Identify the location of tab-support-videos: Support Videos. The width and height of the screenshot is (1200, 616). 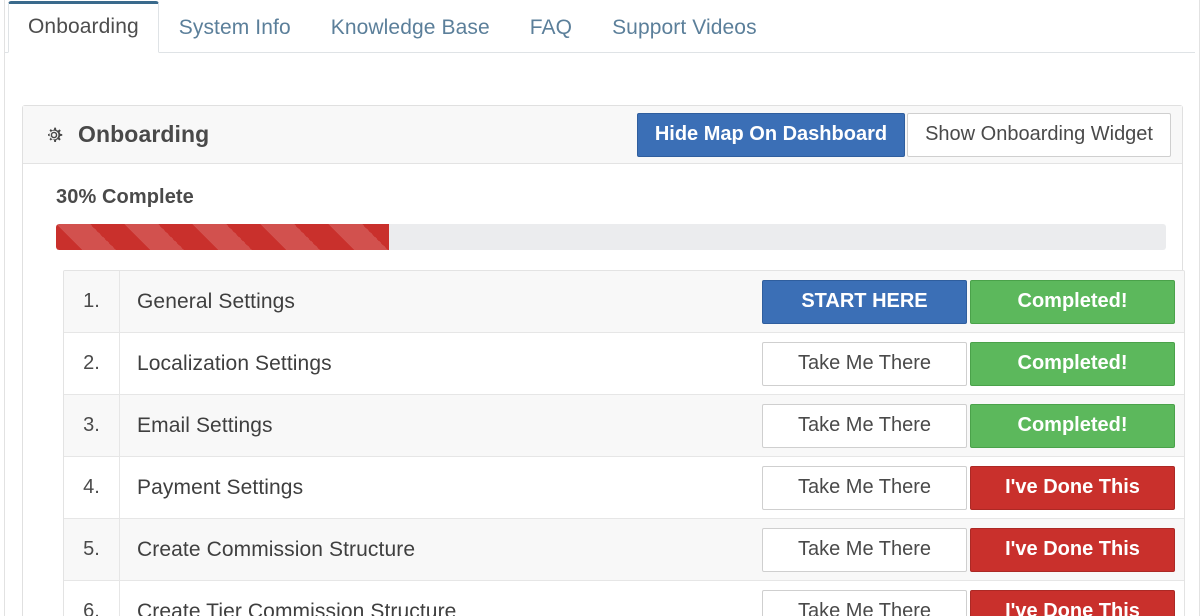
(684, 27).